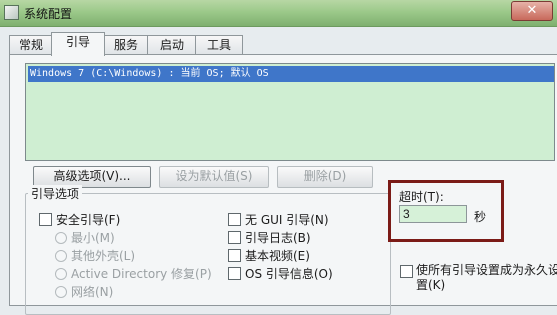 The height and width of the screenshot is (315, 557). What do you see at coordinates (214, 177) in the screenshot?
I see `set-default-button: 设为默认值(S)` at bounding box center [214, 177].